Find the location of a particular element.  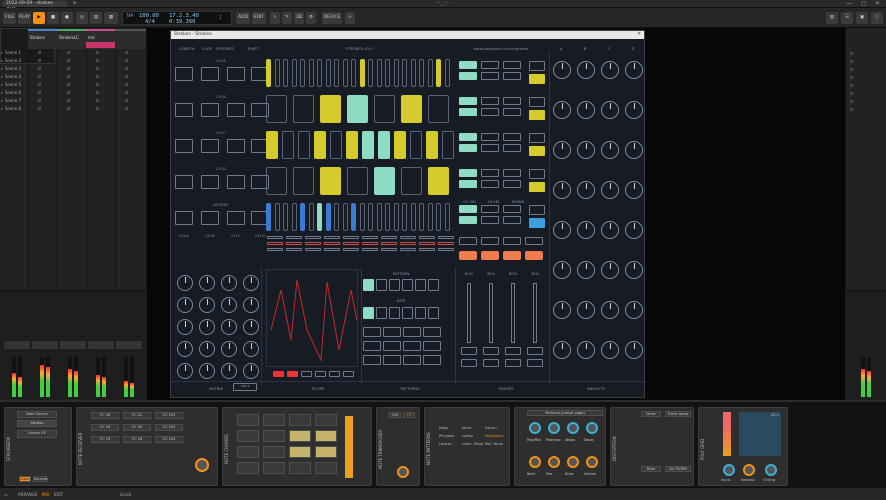

scale-option: Harm. Minor is located at coordinates (473, 444).